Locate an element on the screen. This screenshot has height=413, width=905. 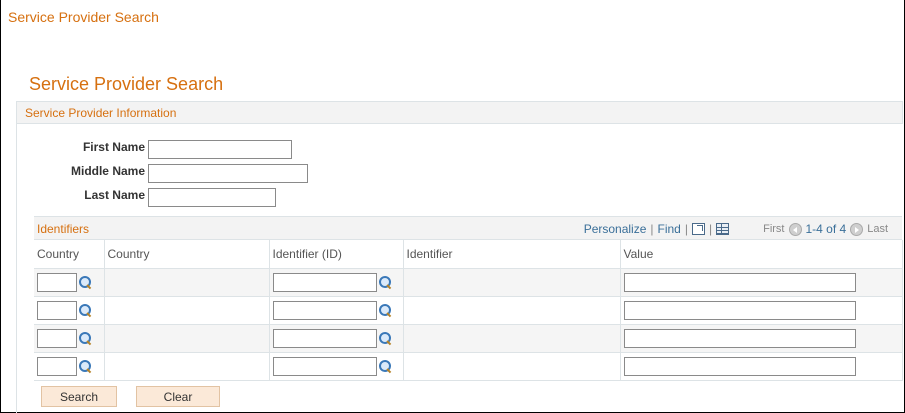
find-link: Find is located at coordinates (669, 229).